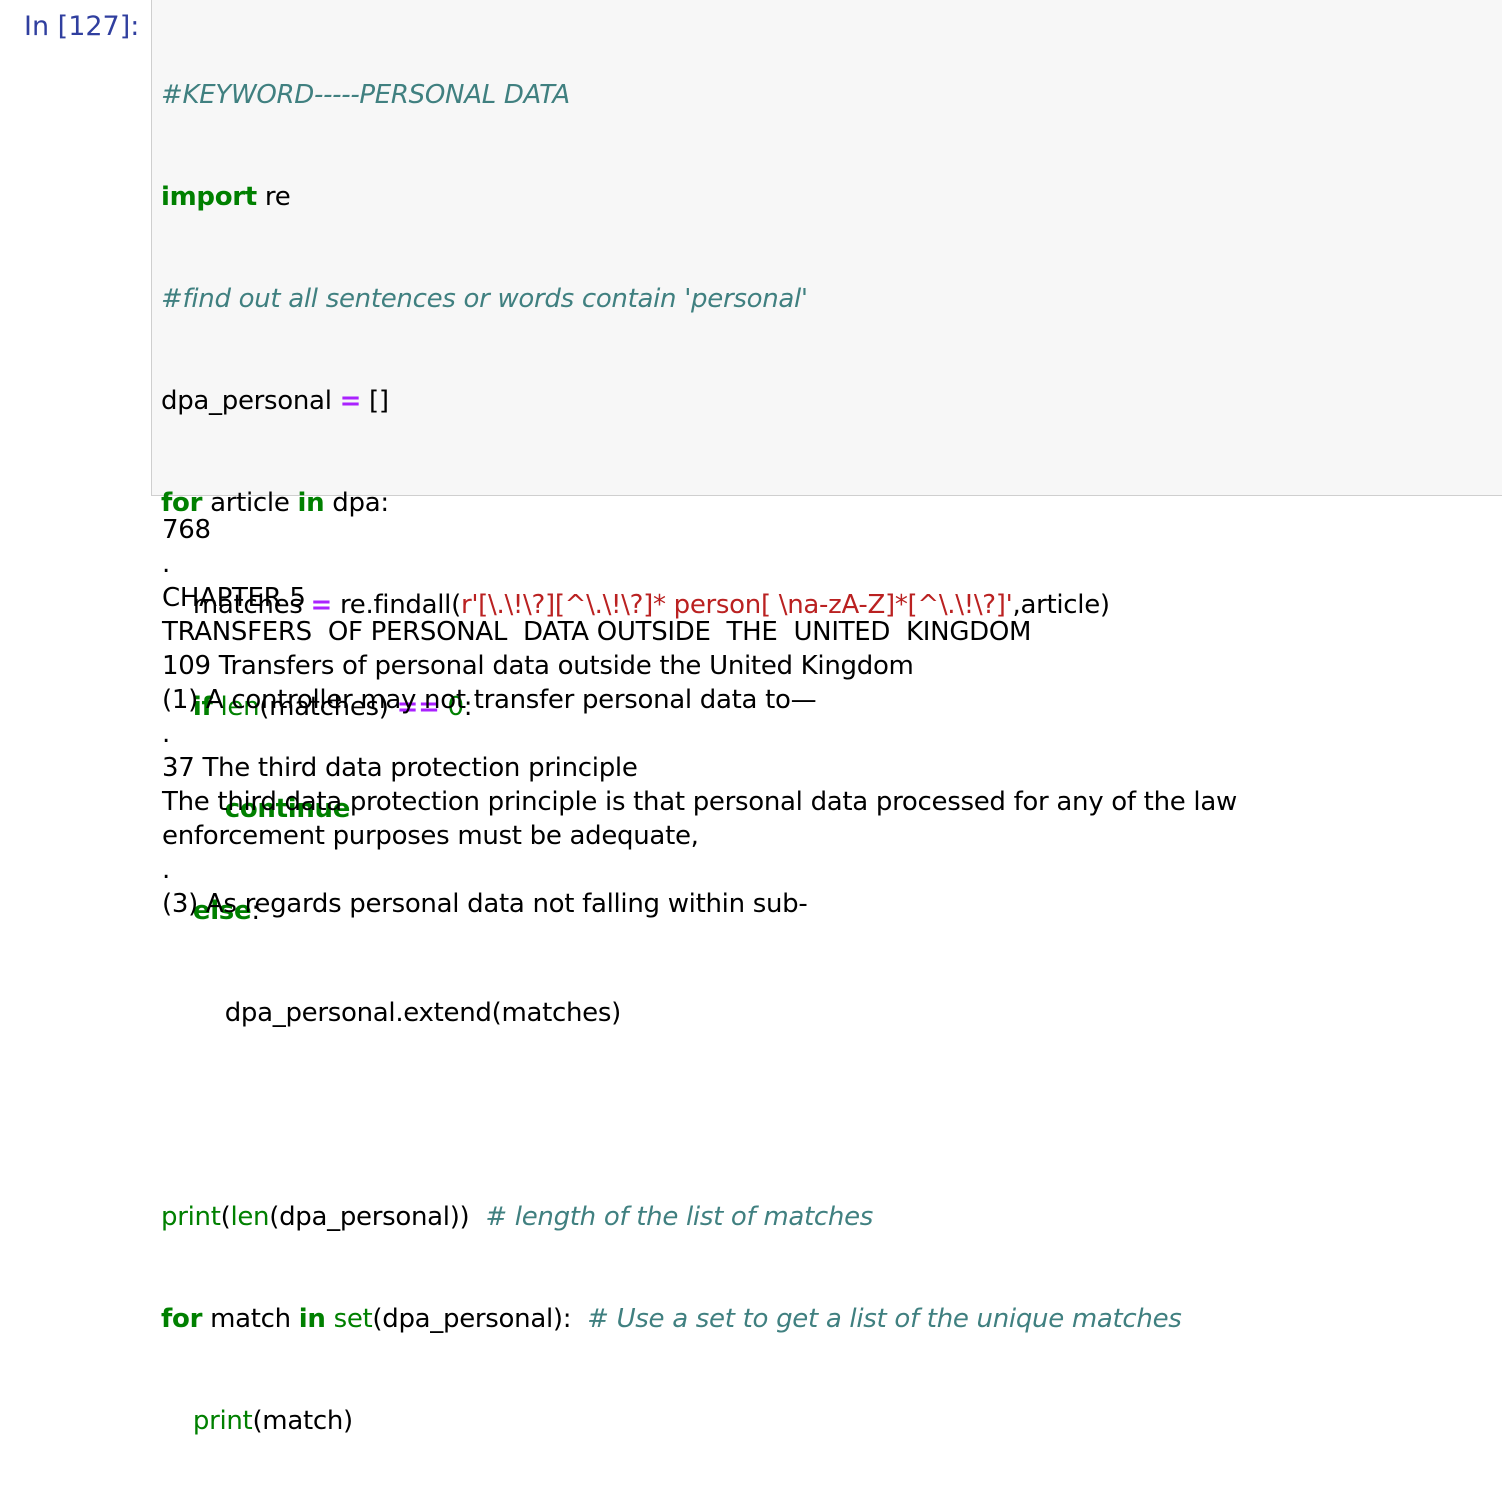 This screenshot has width=1502, height=1506. Describe the element at coordinates (671, 401) in the screenshot. I see `code-line-4: dpa_personal = []` at that location.